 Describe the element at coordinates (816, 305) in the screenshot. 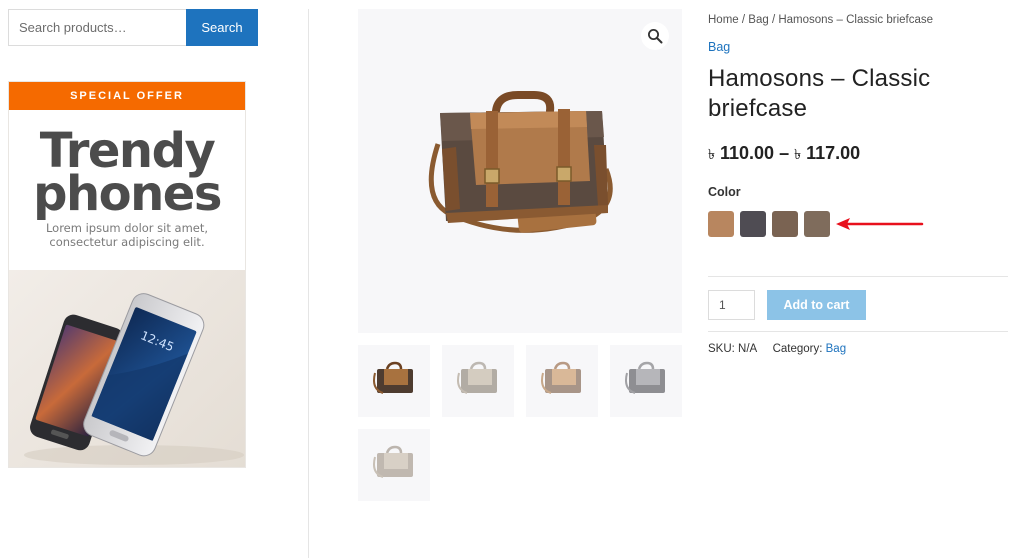

I see `add-to-cart-button: Add to cart` at that location.